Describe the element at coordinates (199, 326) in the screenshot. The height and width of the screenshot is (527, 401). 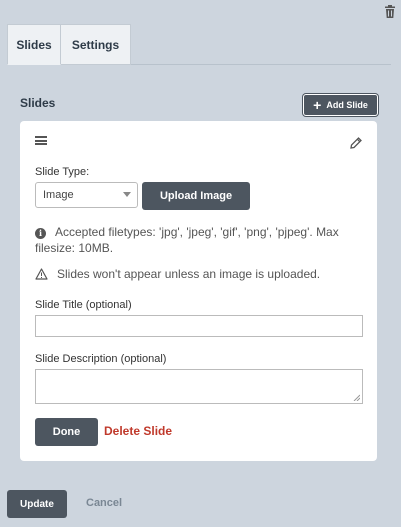
I see `slide-title-input` at that location.